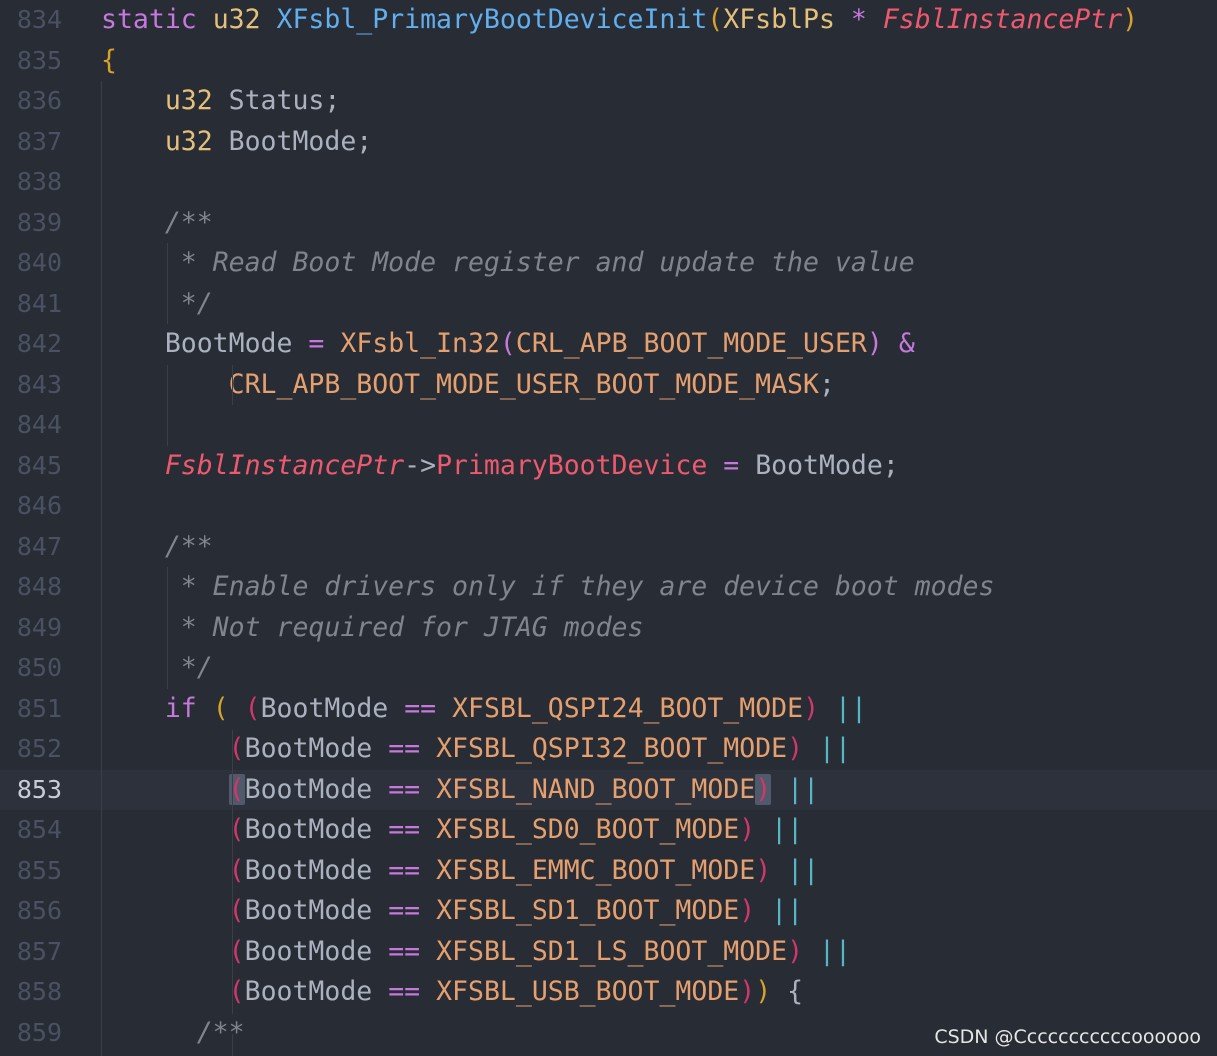 The height and width of the screenshot is (1056, 1217). What do you see at coordinates (300, 141) in the screenshot?
I see `code-token: BootMode;` at bounding box center [300, 141].